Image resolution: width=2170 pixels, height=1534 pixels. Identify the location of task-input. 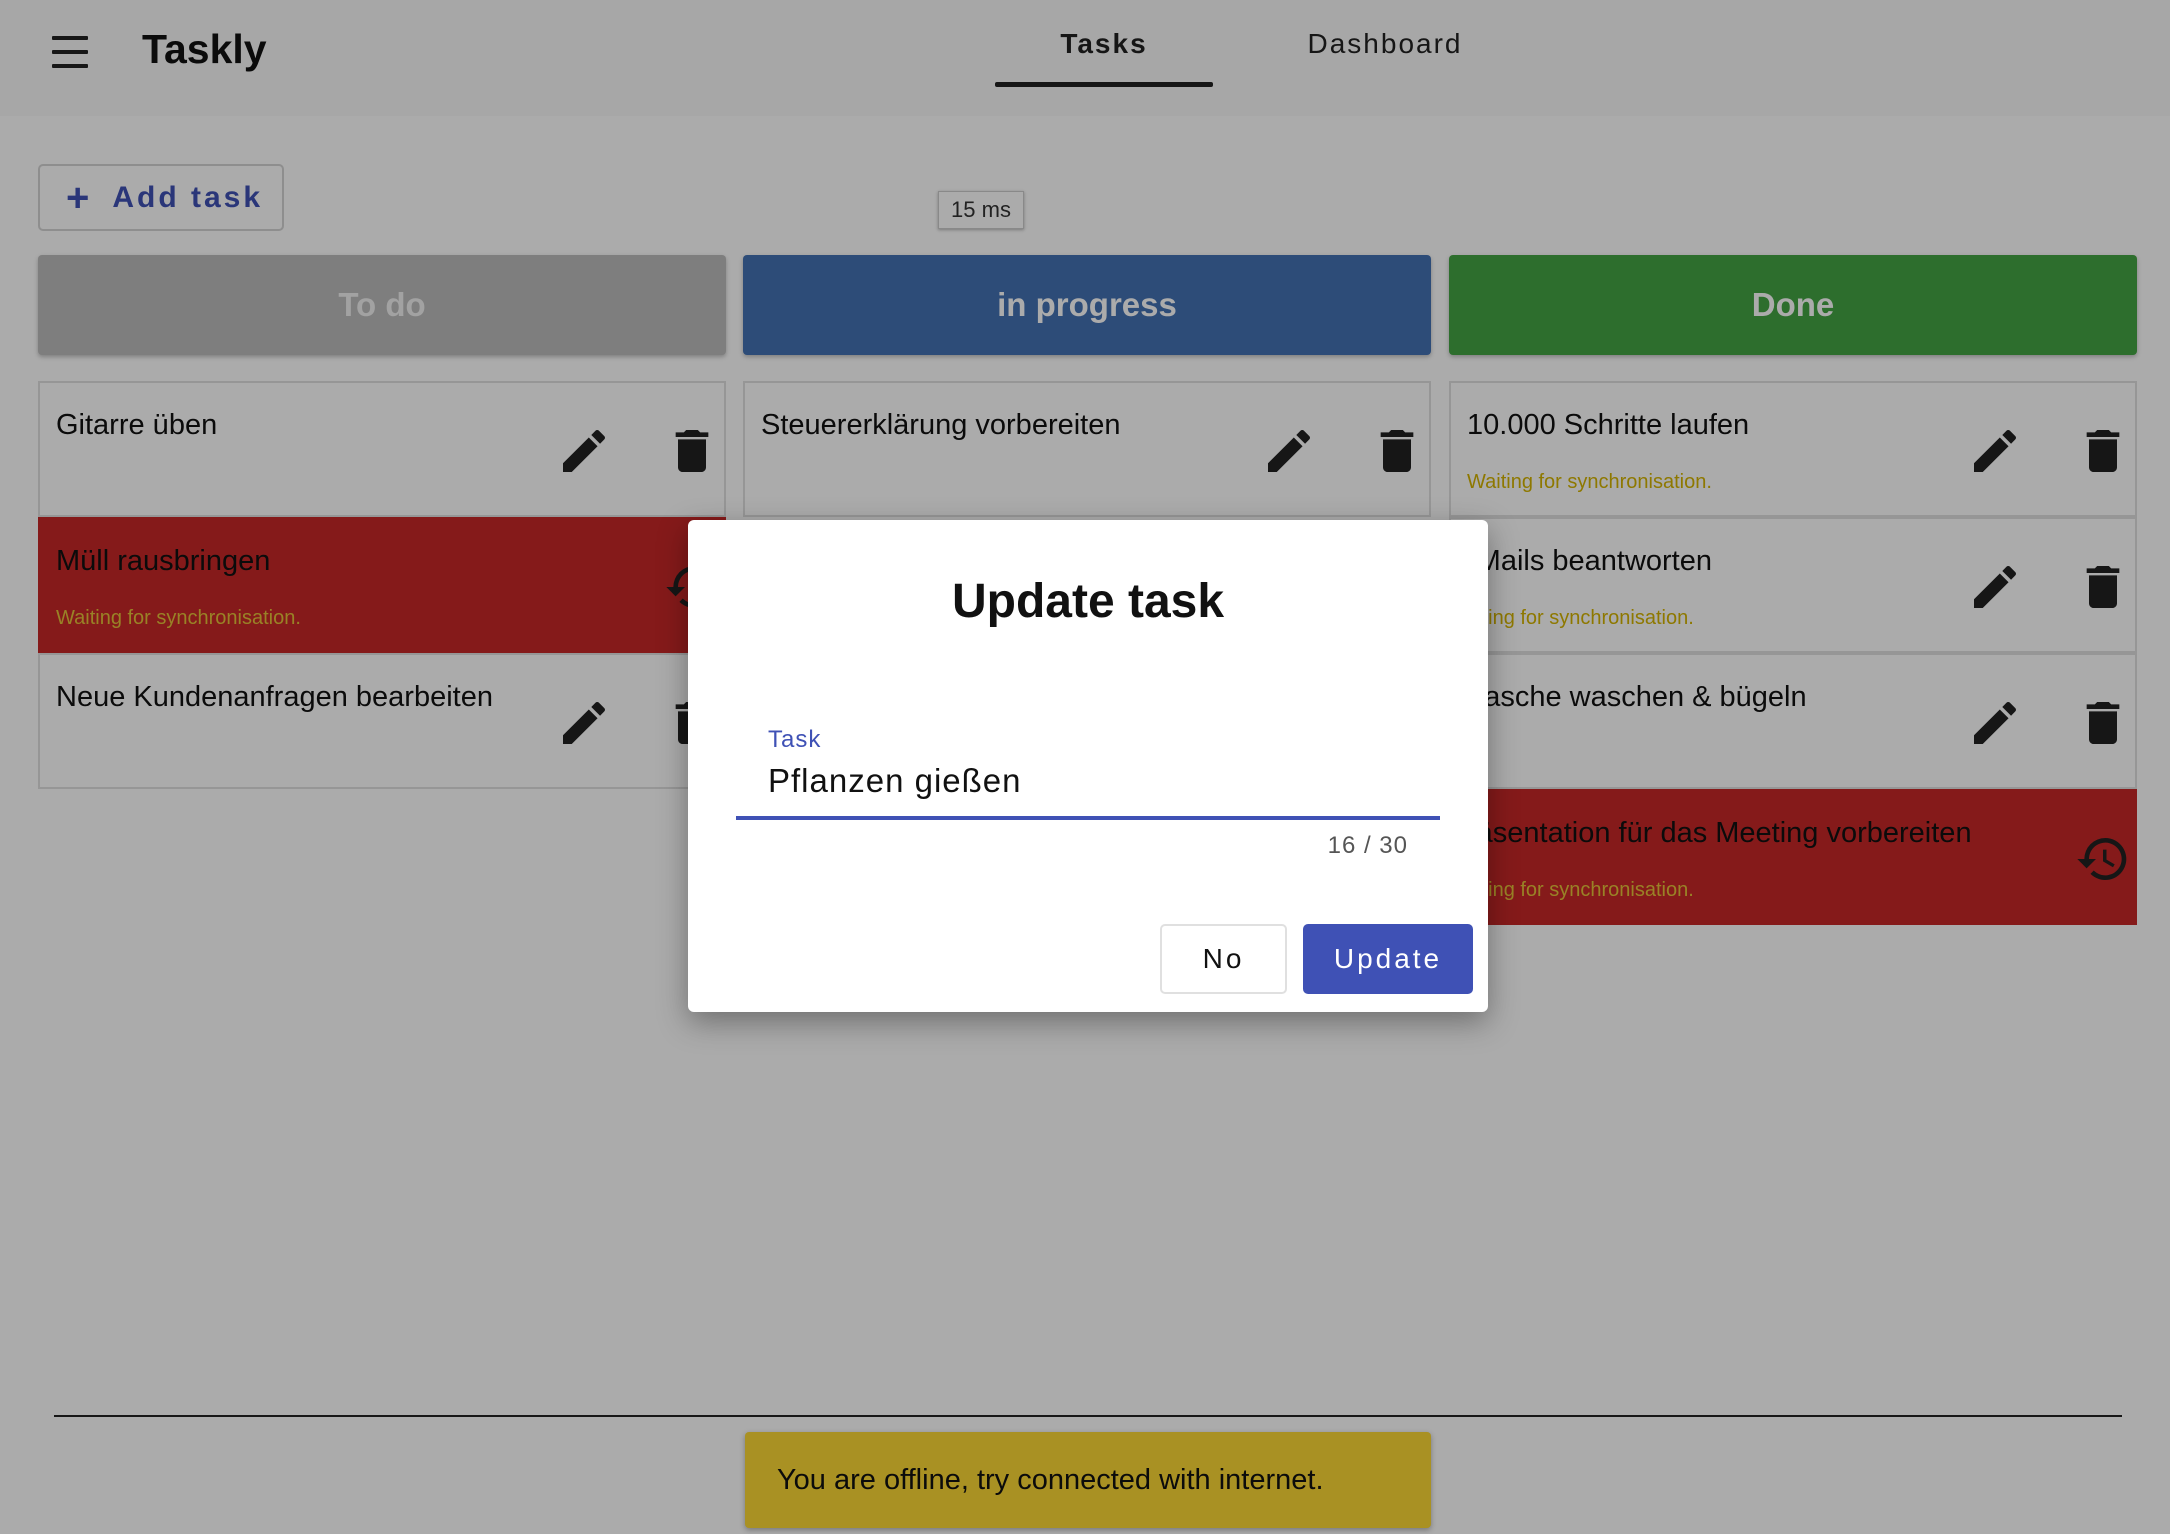
(1088, 781).